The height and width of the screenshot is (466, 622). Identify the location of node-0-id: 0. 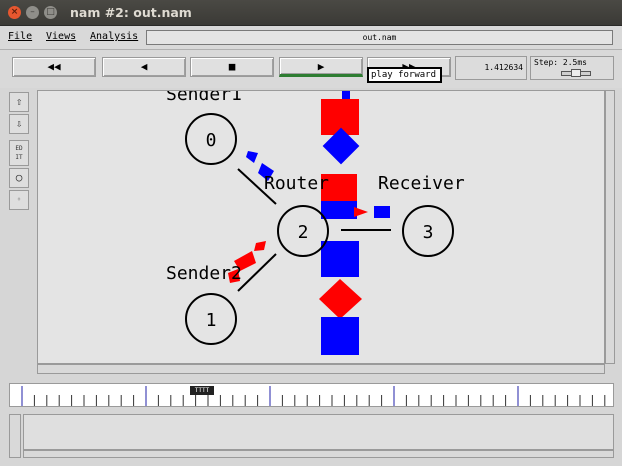
(211, 140).